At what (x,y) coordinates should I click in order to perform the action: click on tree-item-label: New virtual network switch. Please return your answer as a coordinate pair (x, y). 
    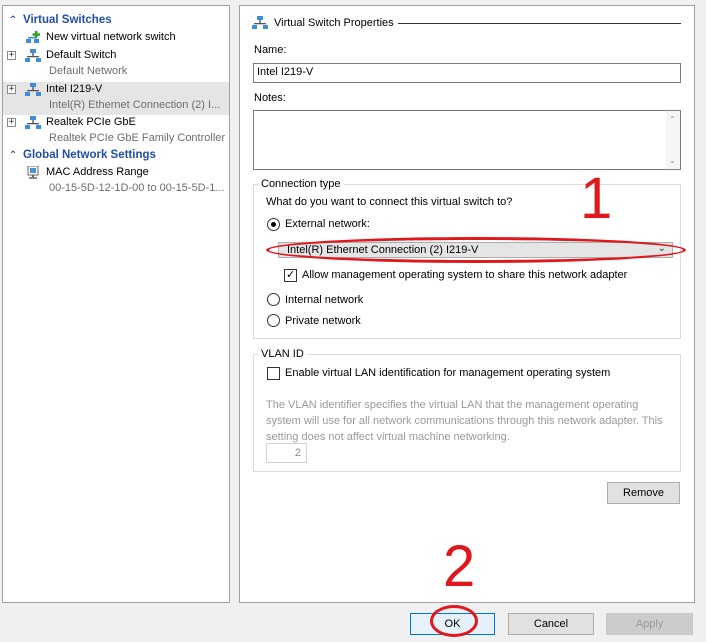
    Looking at the image, I should click on (111, 37).